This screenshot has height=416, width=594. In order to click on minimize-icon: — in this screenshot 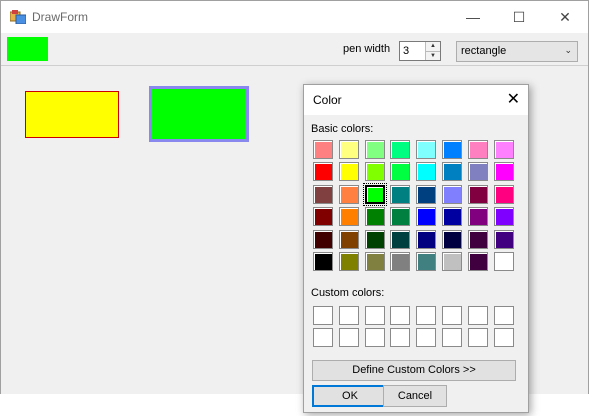, I will do `click(473, 17)`.